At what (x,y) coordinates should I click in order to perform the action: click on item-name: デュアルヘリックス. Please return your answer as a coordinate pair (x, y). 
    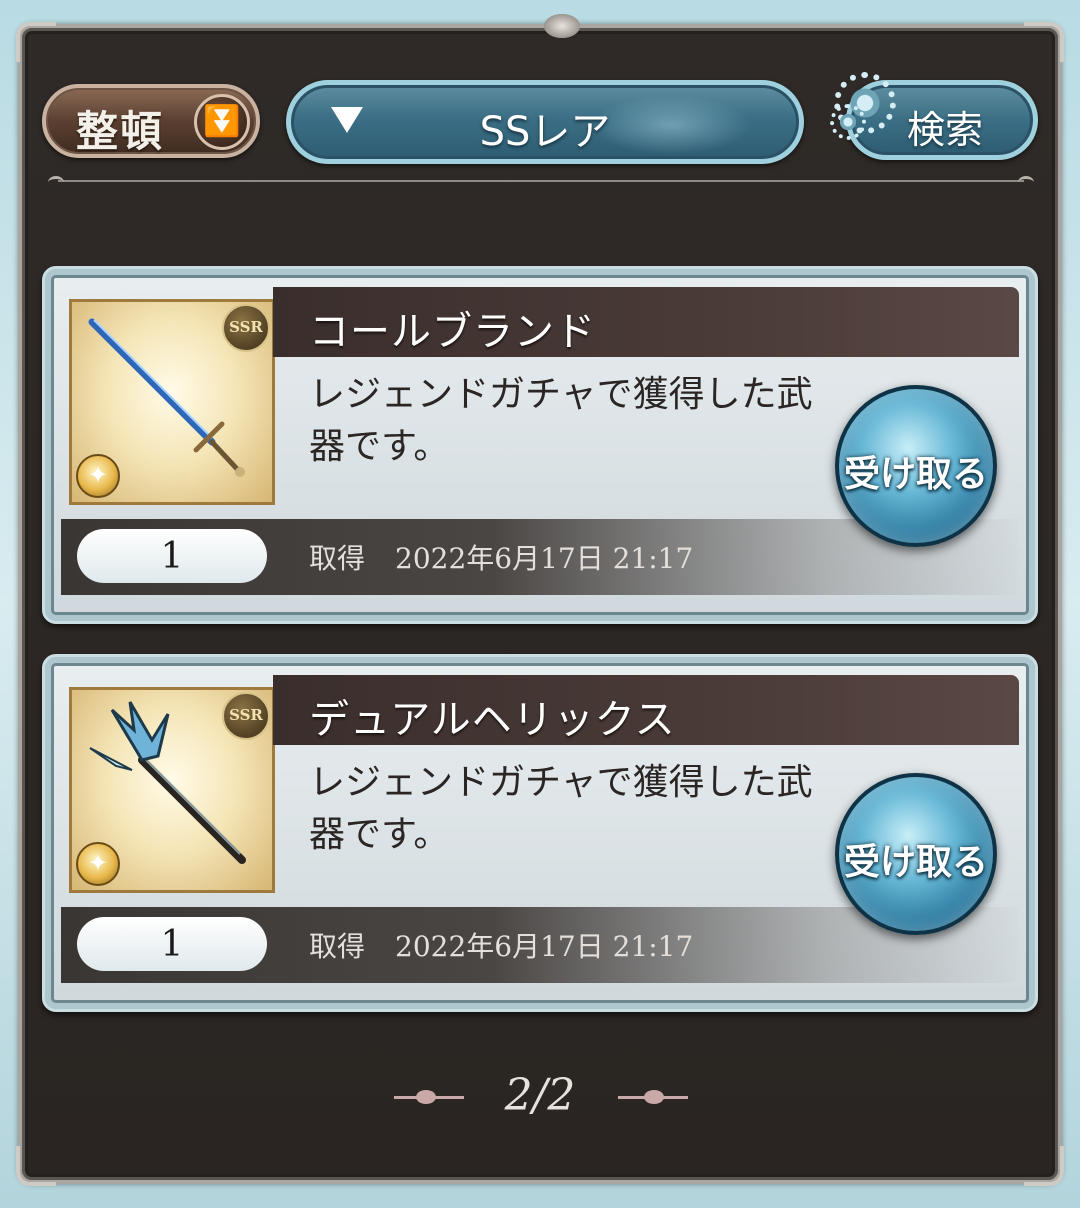
    Looking at the image, I should click on (492, 720).